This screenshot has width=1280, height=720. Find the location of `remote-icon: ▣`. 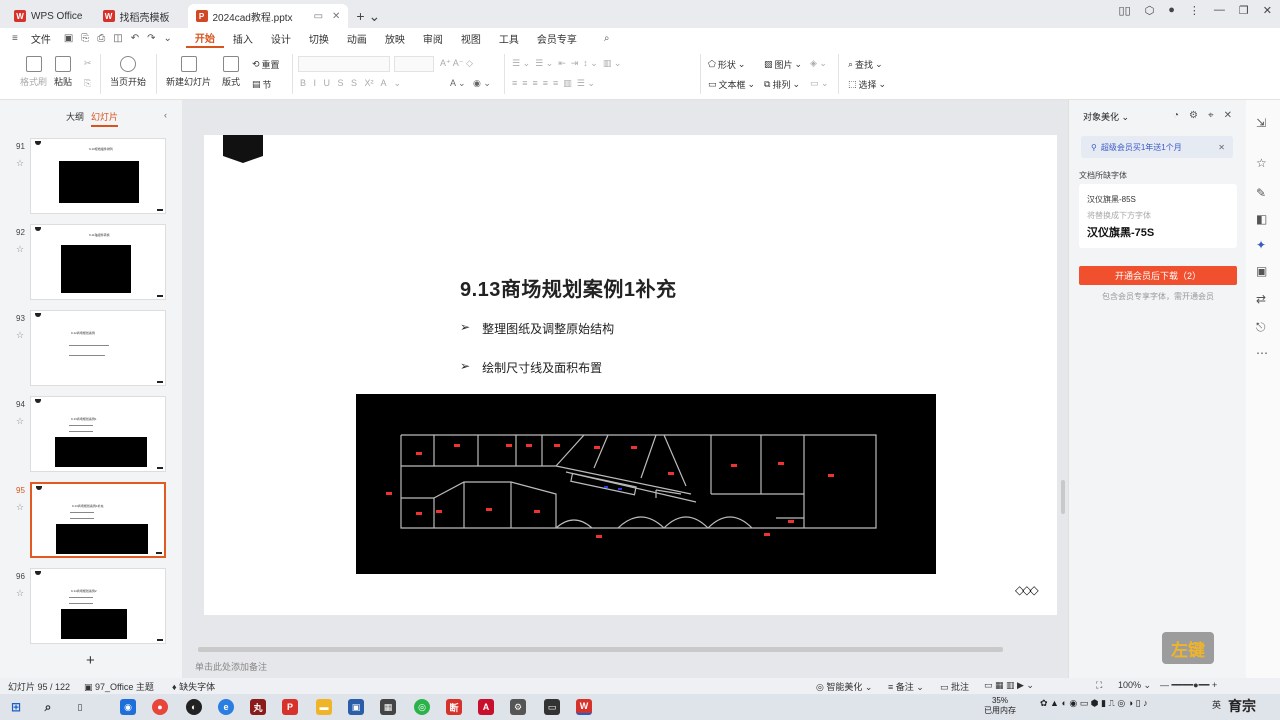

remote-icon: ▣ is located at coordinates (356, 707).